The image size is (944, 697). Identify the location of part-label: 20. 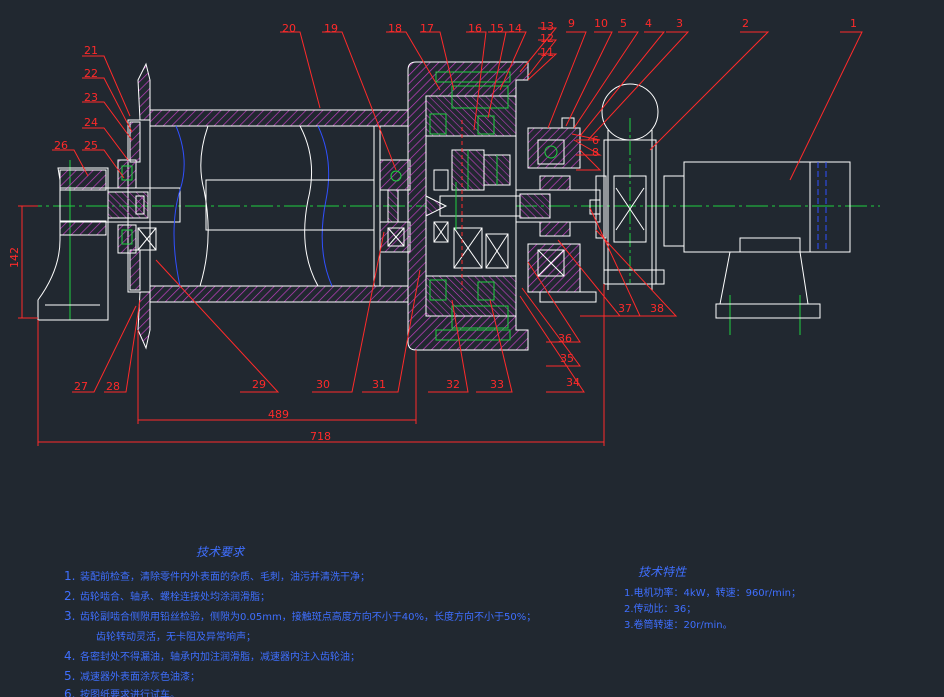
(289, 28).